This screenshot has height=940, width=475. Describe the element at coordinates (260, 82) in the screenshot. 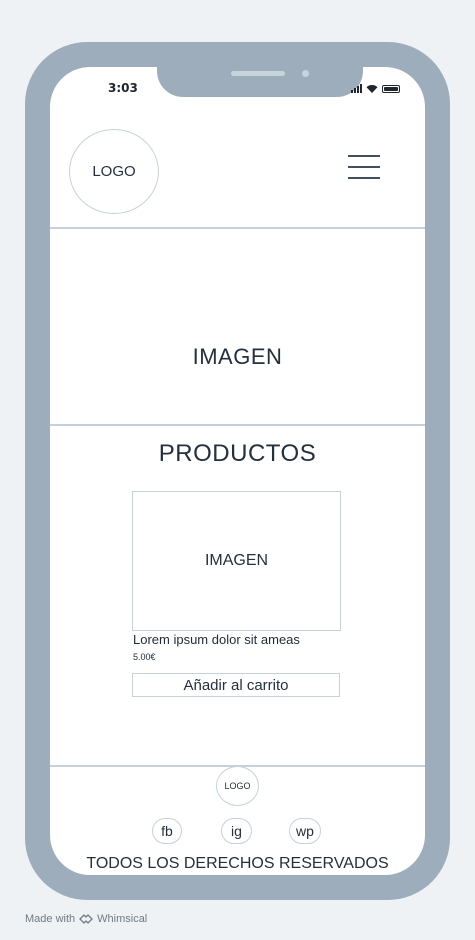

I see `phone-notch` at that location.